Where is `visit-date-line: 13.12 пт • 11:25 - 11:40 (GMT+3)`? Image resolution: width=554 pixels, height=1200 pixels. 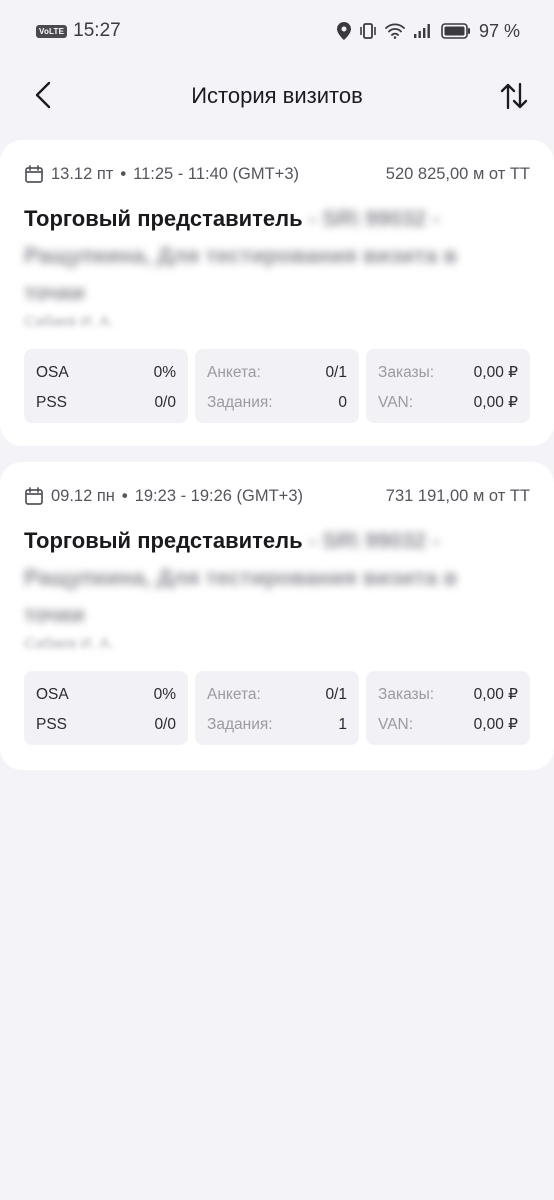
visit-date-line: 13.12 пт • 11:25 - 11:40 (GMT+3) is located at coordinates (161, 174).